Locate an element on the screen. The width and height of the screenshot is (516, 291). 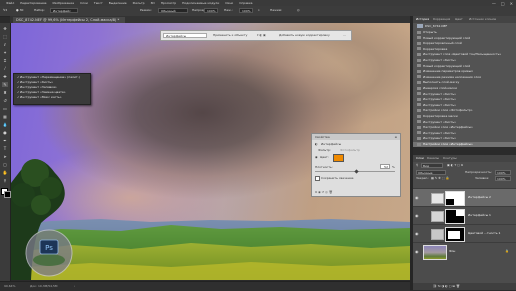
type-icon: T is located at coordinates (5, 148).